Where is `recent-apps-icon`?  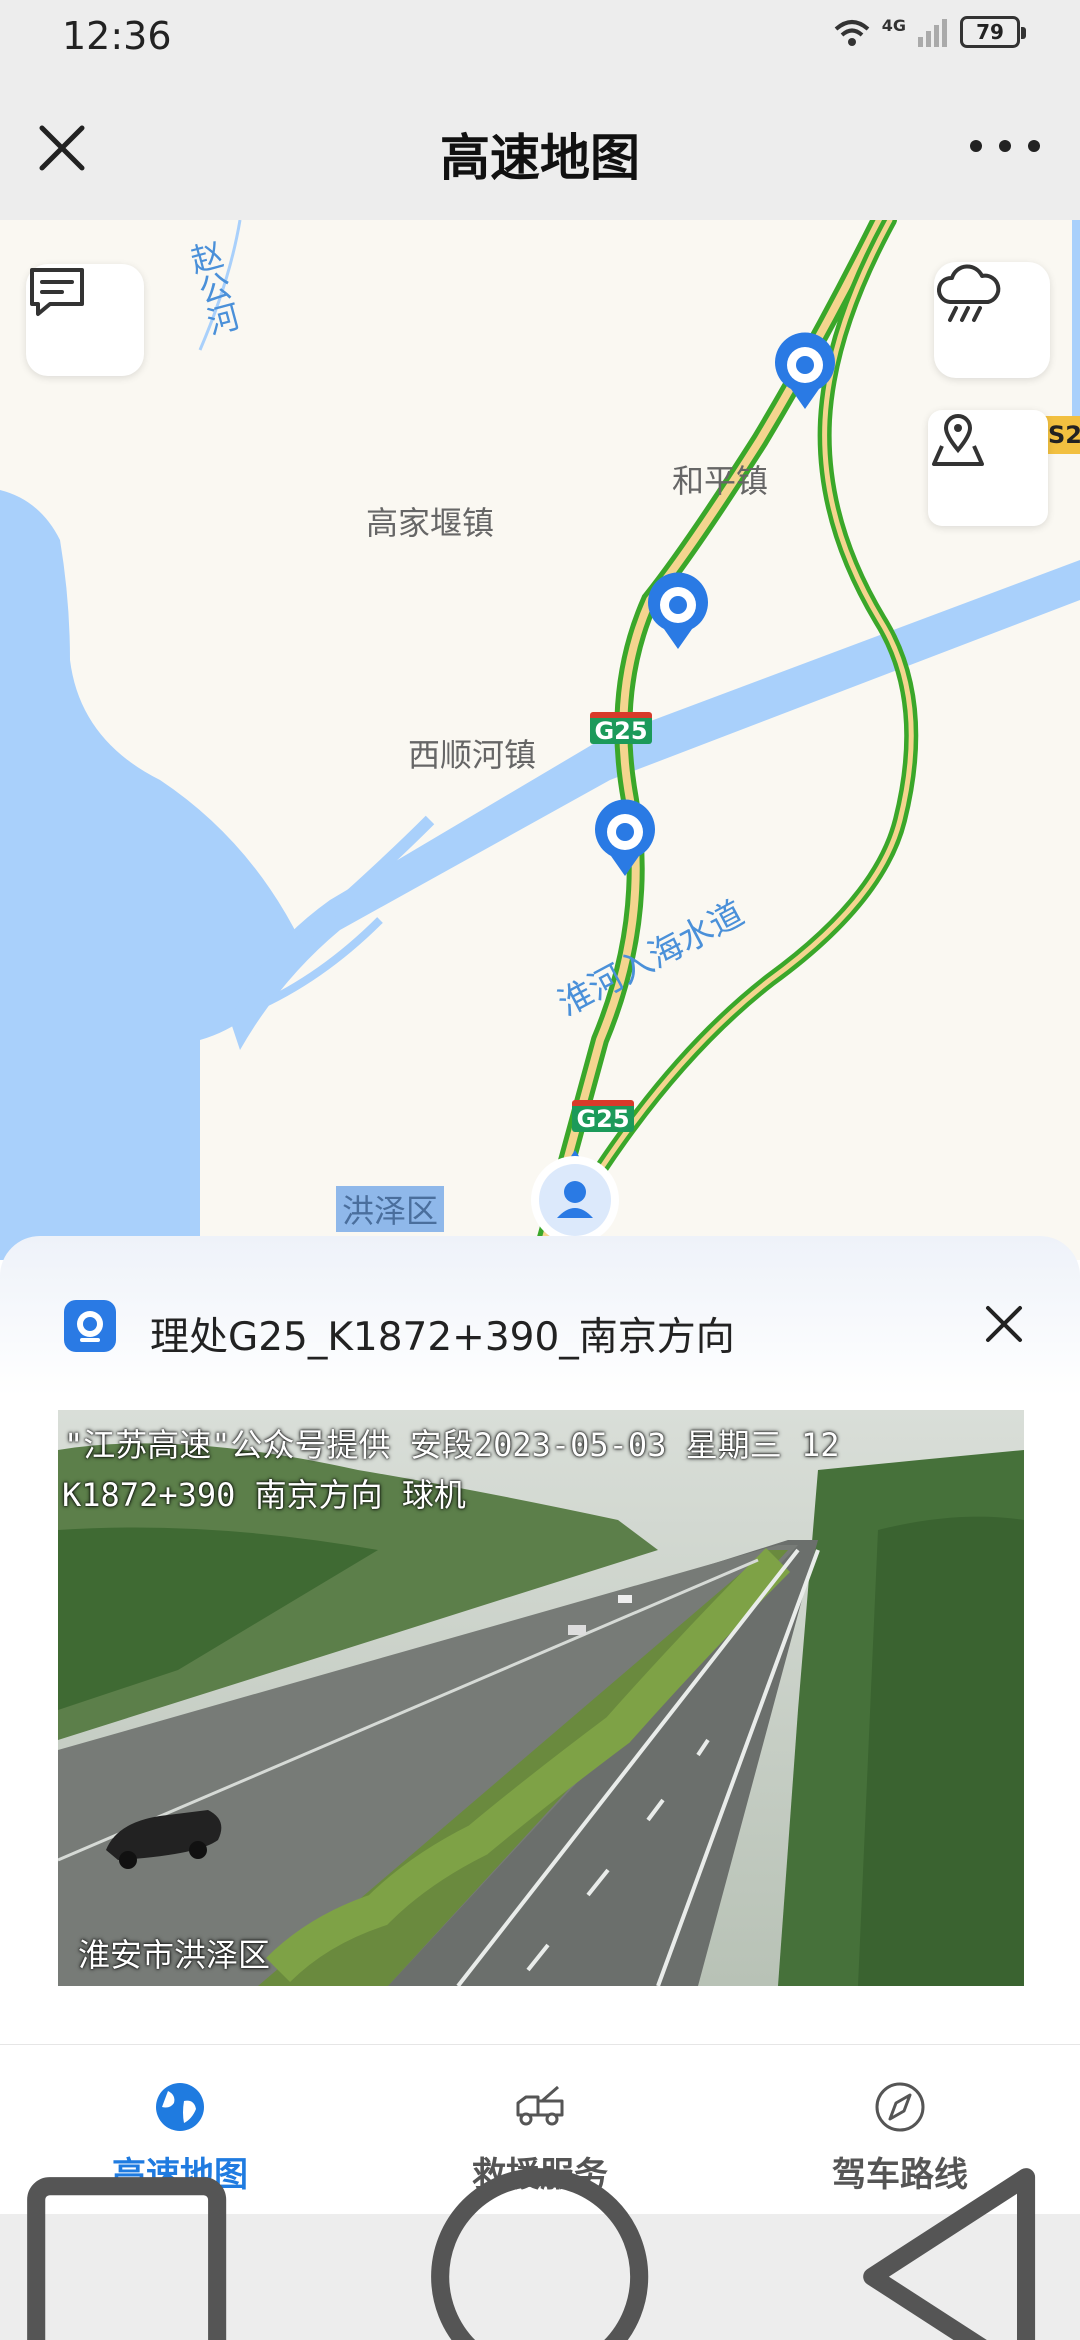 recent-apps-icon is located at coordinates (126, 2245).